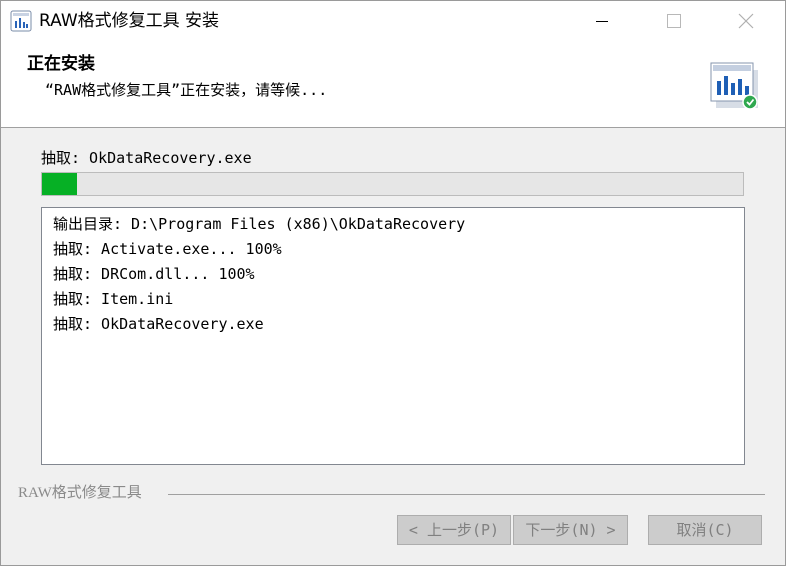  What do you see at coordinates (154, 274) in the screenshot?
I see `list-item: 抽取: DRCom.dll... 100%` at bounding box center [154, 274].